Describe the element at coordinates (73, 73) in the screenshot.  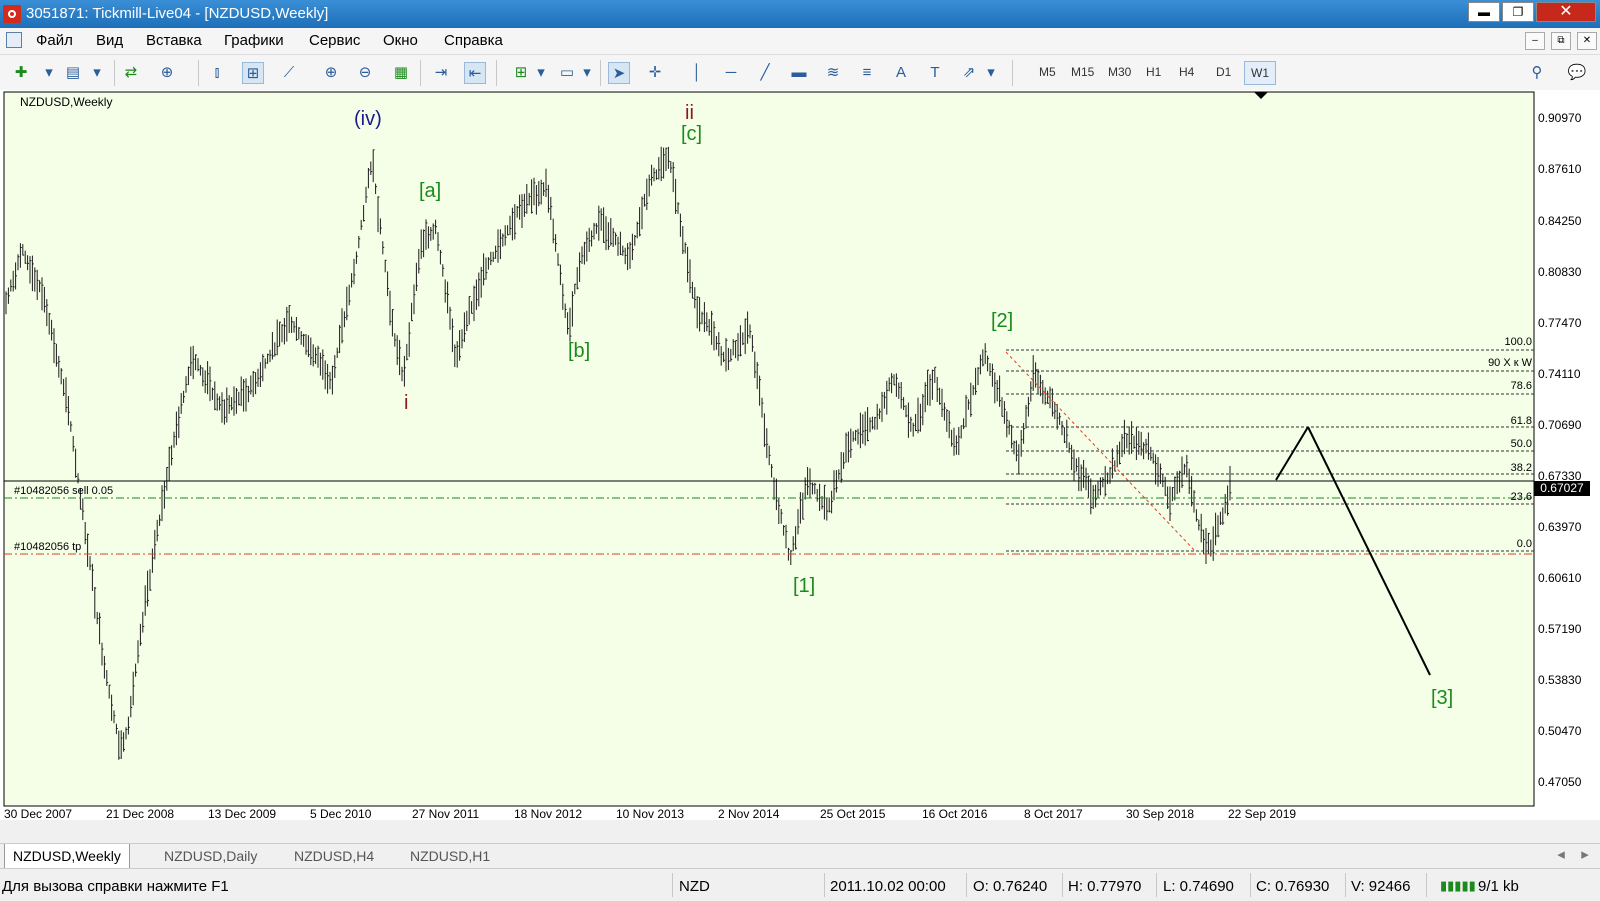
I see `profiles-icon: ▤` at that location.